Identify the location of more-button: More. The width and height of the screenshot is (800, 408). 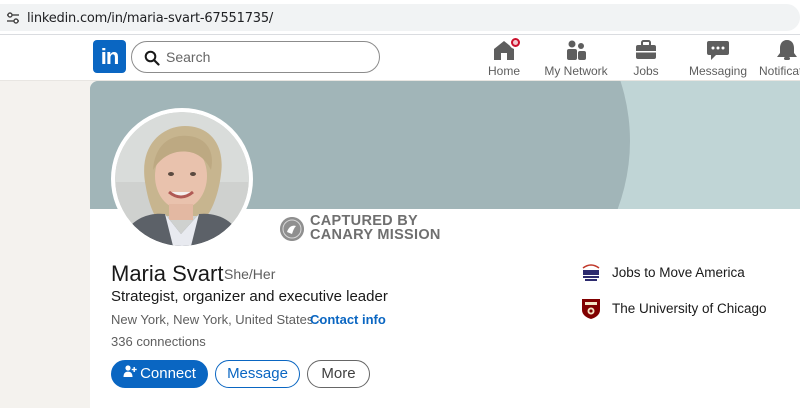
(338, 374).